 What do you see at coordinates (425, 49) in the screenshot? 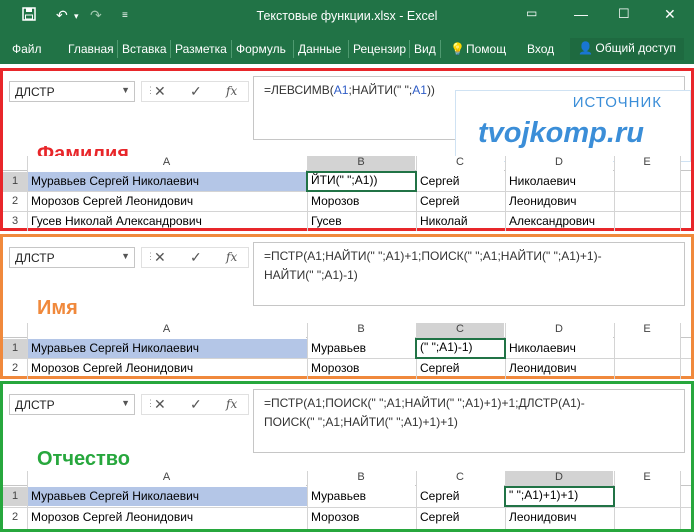
I see `tab-view: Вид` at bounding box center [425, 49].